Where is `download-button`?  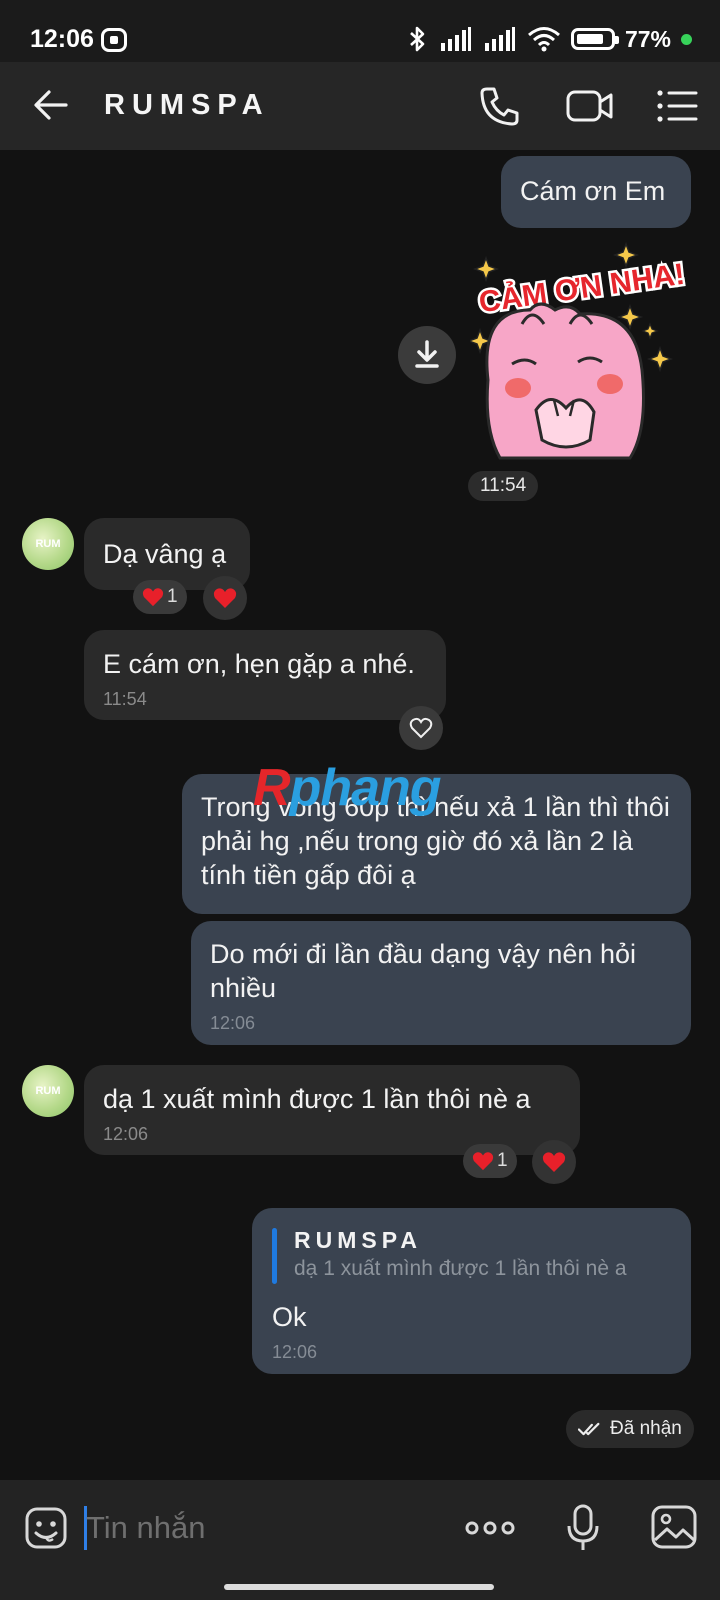 download-button is located at coordinates (427, 355).